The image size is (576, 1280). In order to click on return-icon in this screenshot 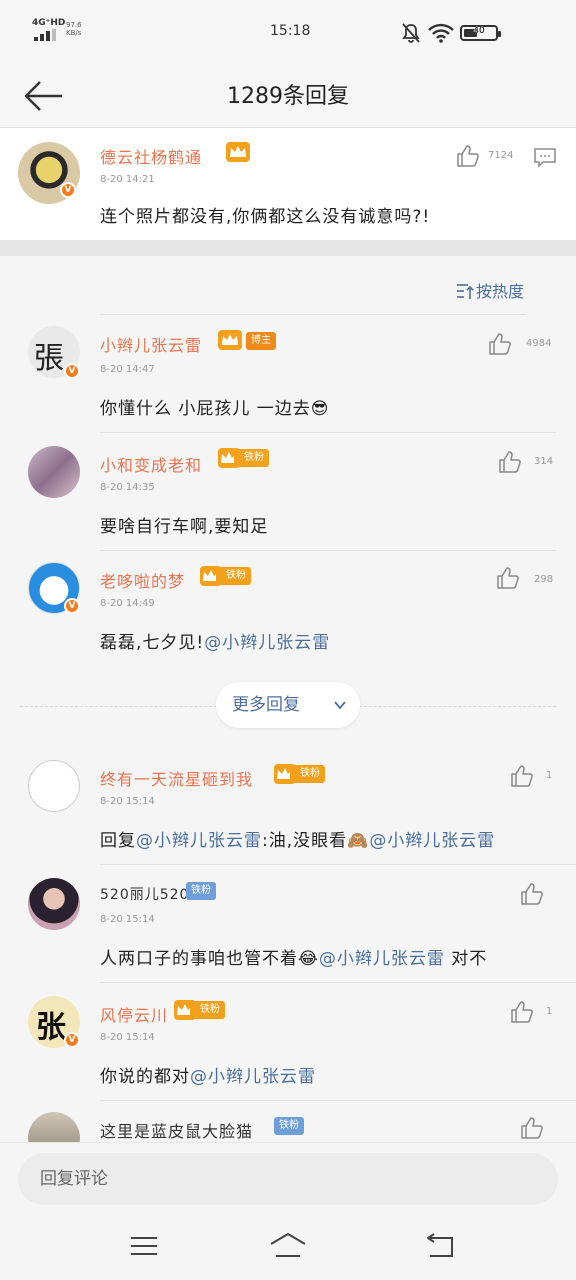, I will do `click(440, 1246)`.